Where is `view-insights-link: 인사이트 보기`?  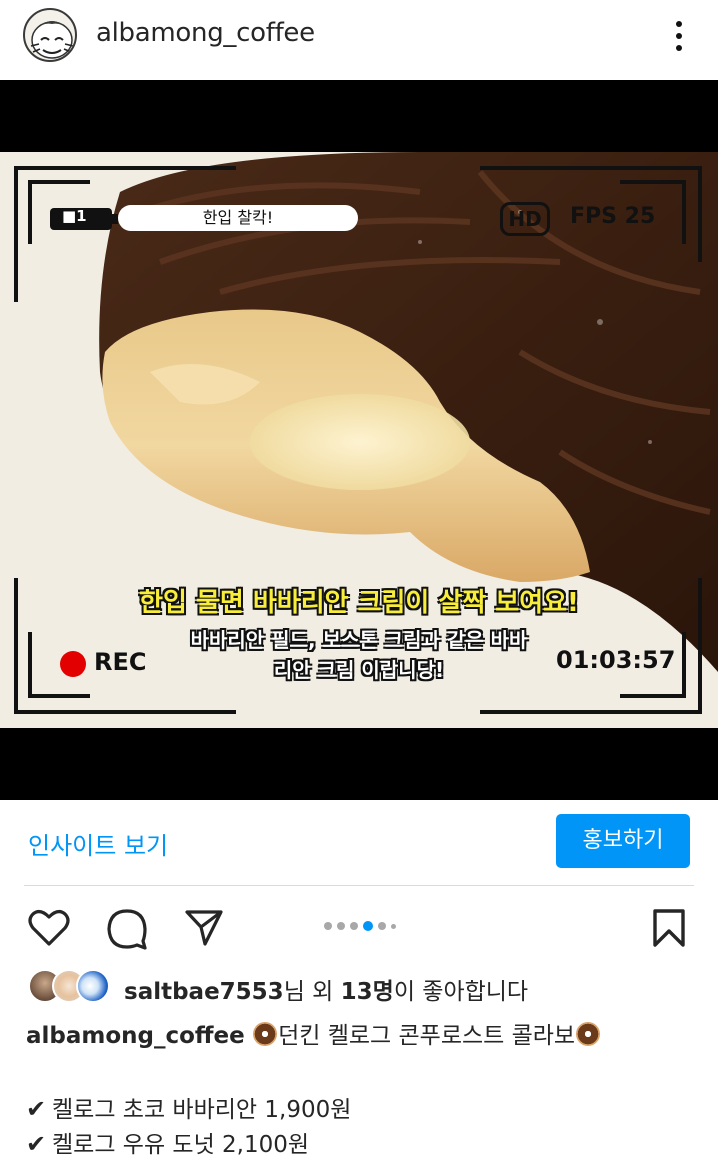 view-insights-link: 인사이트 보기 is located at coordinates (98, 843).